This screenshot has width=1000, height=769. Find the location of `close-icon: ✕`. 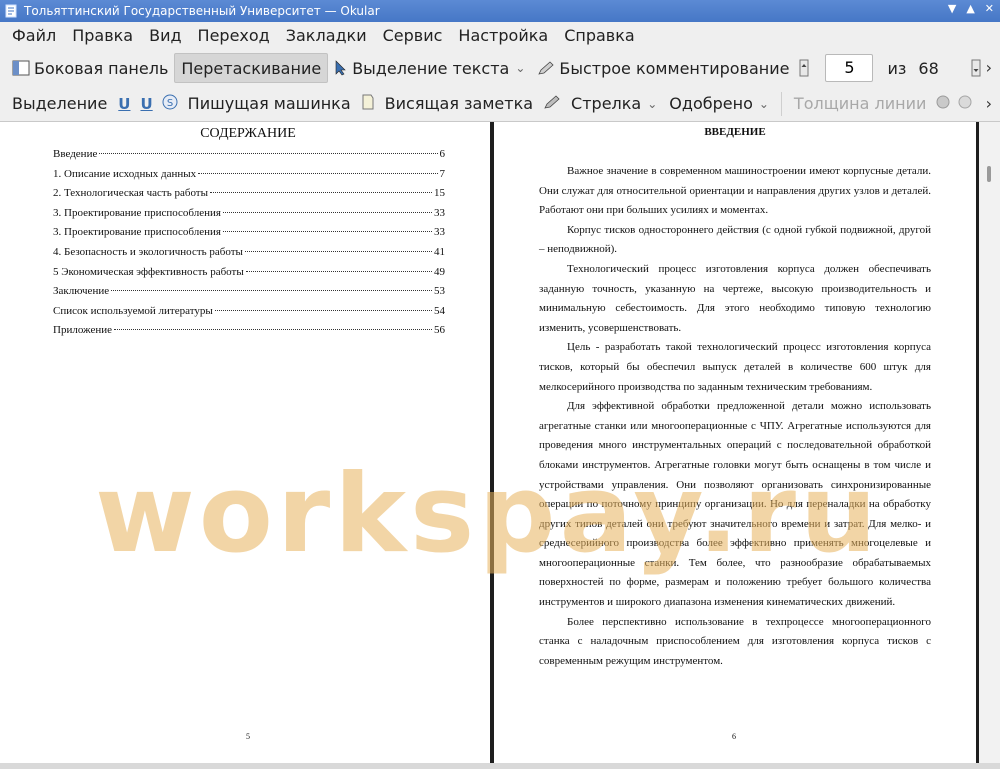

close-icon: ✕ is located at coordinates (989, 8).